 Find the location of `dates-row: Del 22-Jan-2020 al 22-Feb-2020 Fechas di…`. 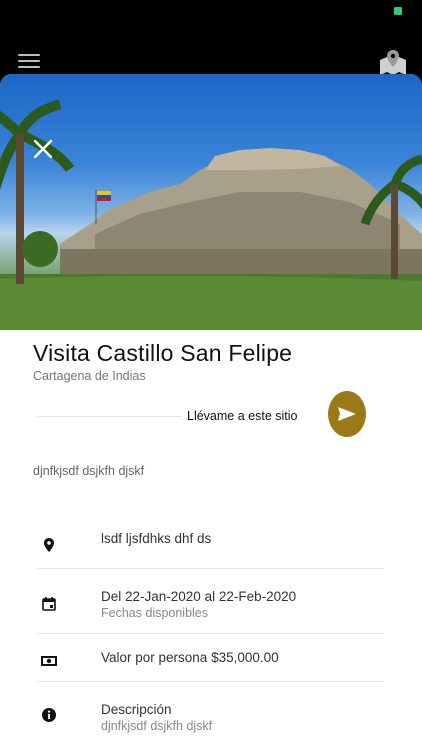

dates-row: Del 22-Jan-2020 al 22-Feb-2020 Fechas di… is located at coordinates (210, 601).